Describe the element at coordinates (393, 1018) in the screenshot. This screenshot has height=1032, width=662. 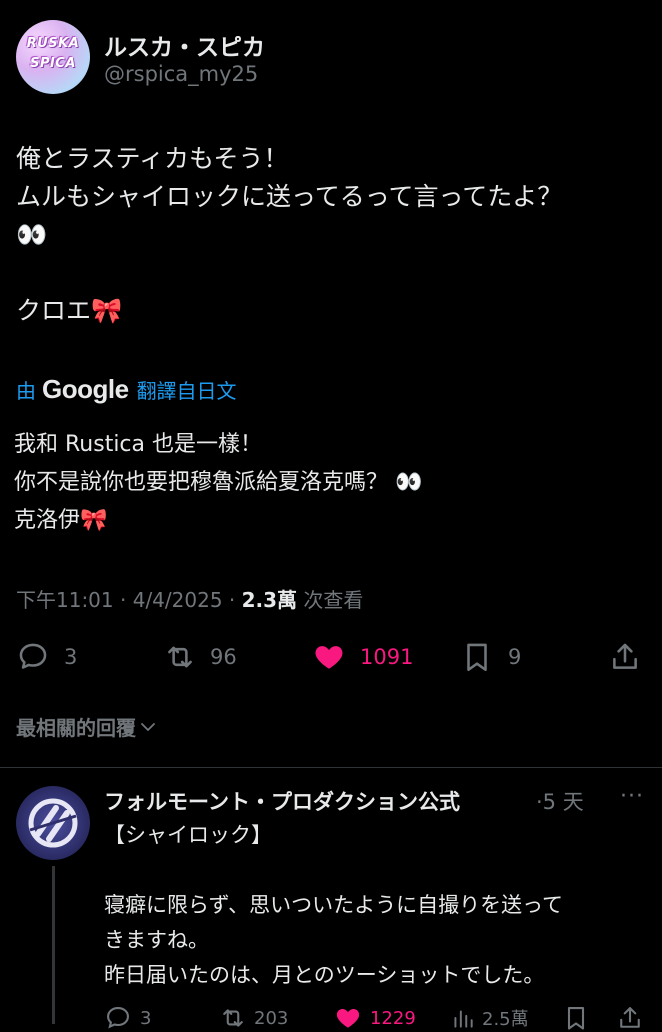
I see `reply-like-count: 1229` at that location.